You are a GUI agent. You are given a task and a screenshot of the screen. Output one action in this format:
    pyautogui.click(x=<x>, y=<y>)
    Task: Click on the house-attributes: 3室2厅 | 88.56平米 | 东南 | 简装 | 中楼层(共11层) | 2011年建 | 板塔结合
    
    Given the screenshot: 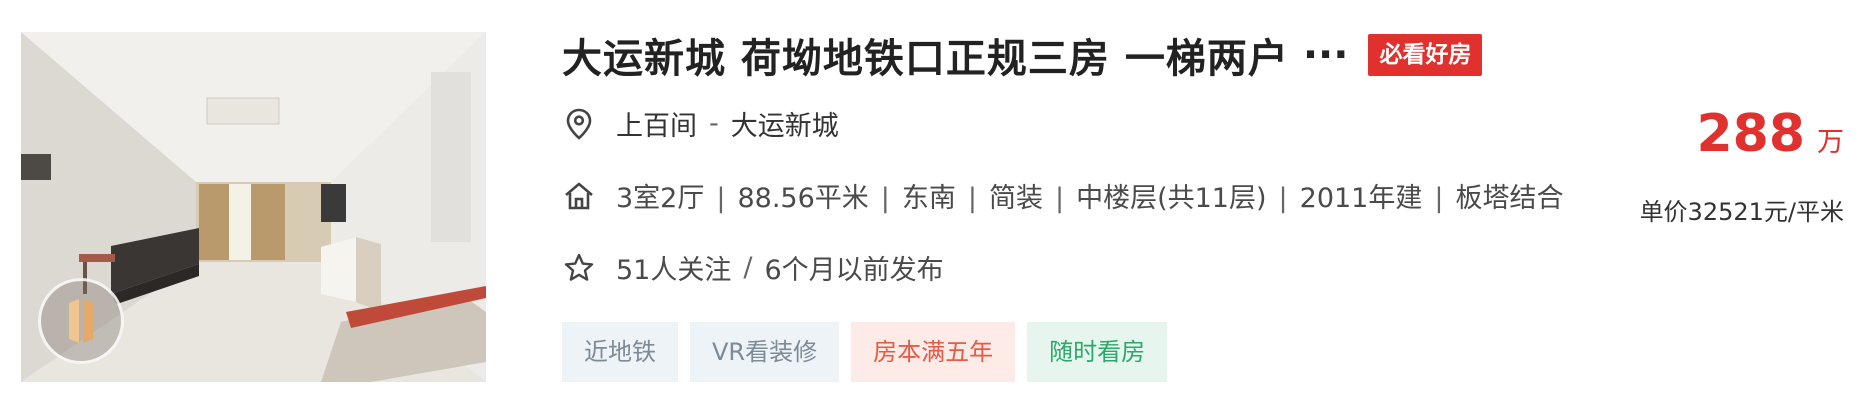 What is the action you would take?
    pyautogui.click(x=1089, y=195)
    